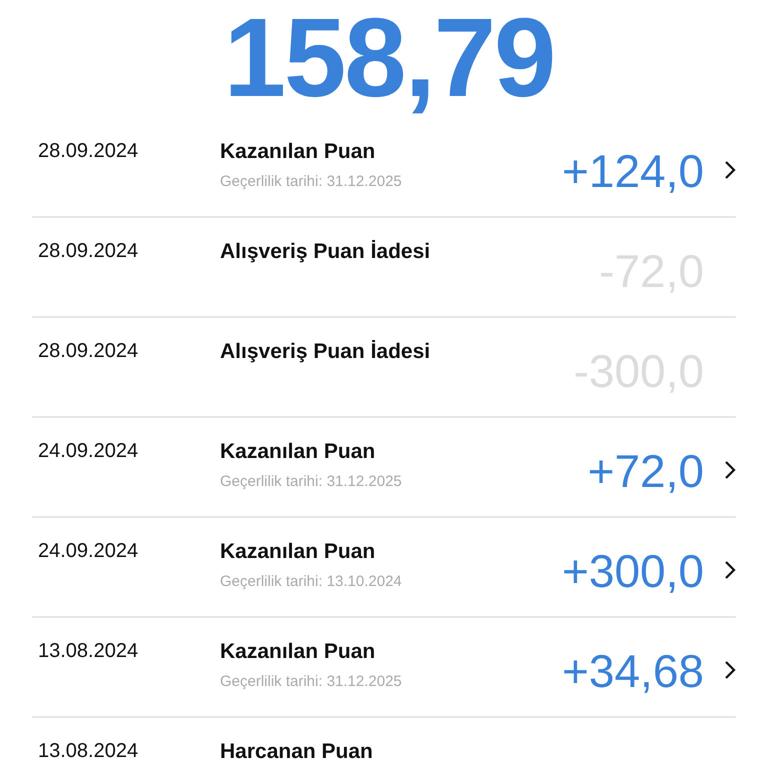  Describe the element at coordinates (311, 582) in the screenshot. I see `validity-date: Geçerlilik tarihi: 13.10.2024` at that location.